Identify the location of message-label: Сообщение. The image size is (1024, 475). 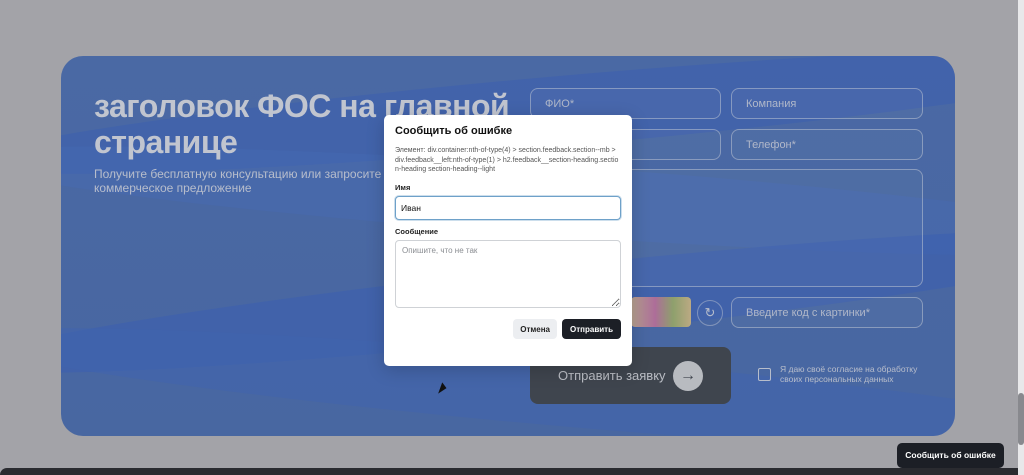
(417, 231).